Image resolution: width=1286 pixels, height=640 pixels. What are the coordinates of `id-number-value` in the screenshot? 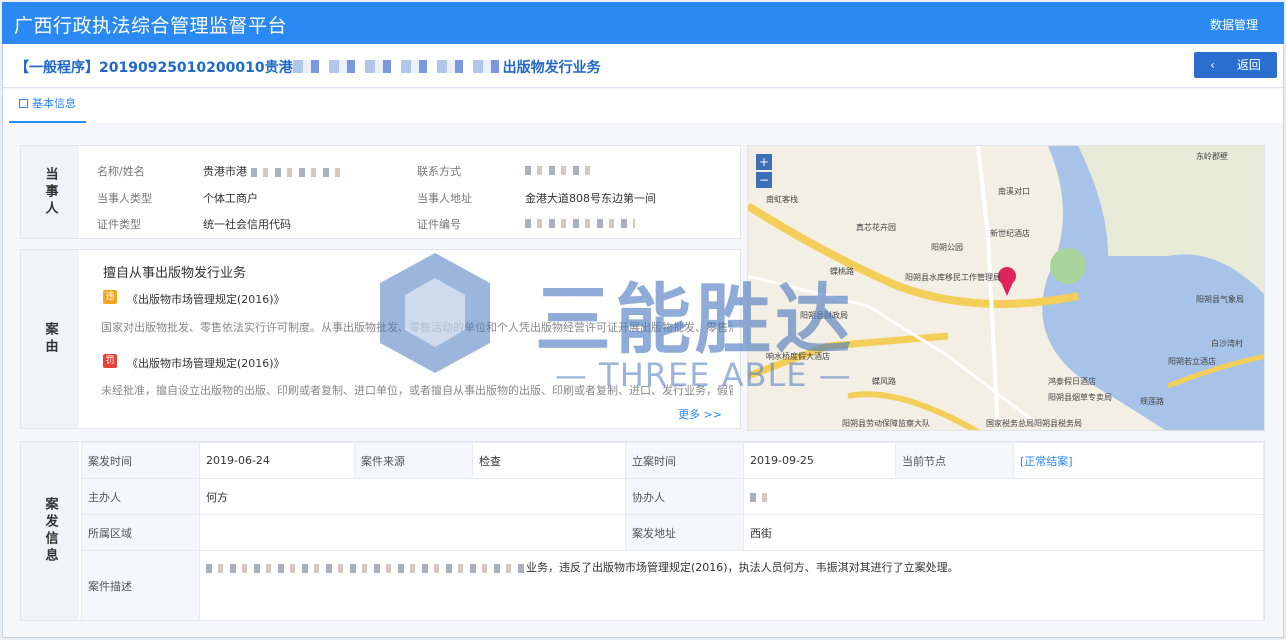 It's located at (580, 222).